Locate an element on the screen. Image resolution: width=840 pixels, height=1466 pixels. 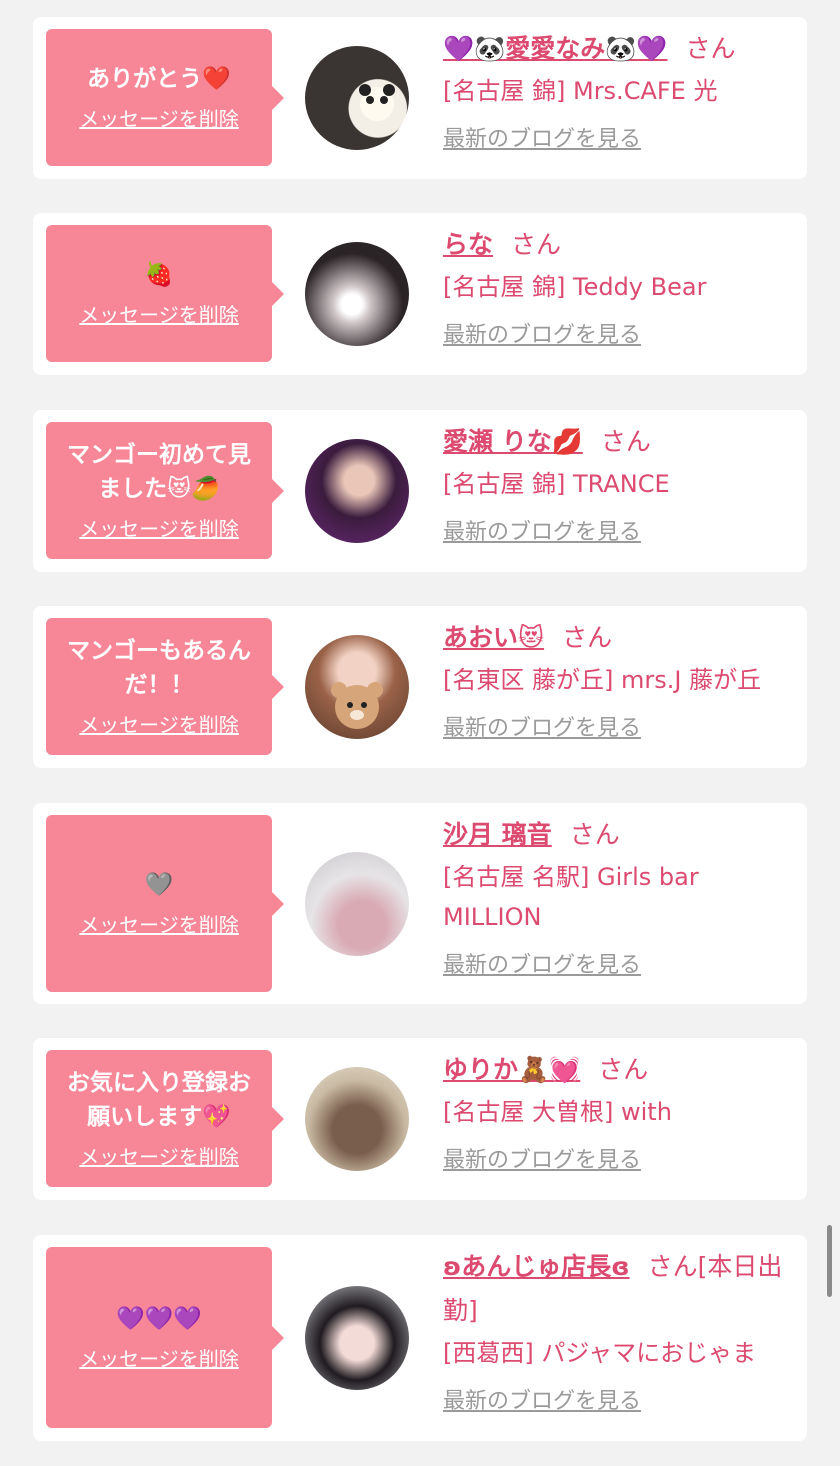
message-bubble: マンゴーもあるんだ！！ メッセージを削除 is located at coordinates (165, 686).